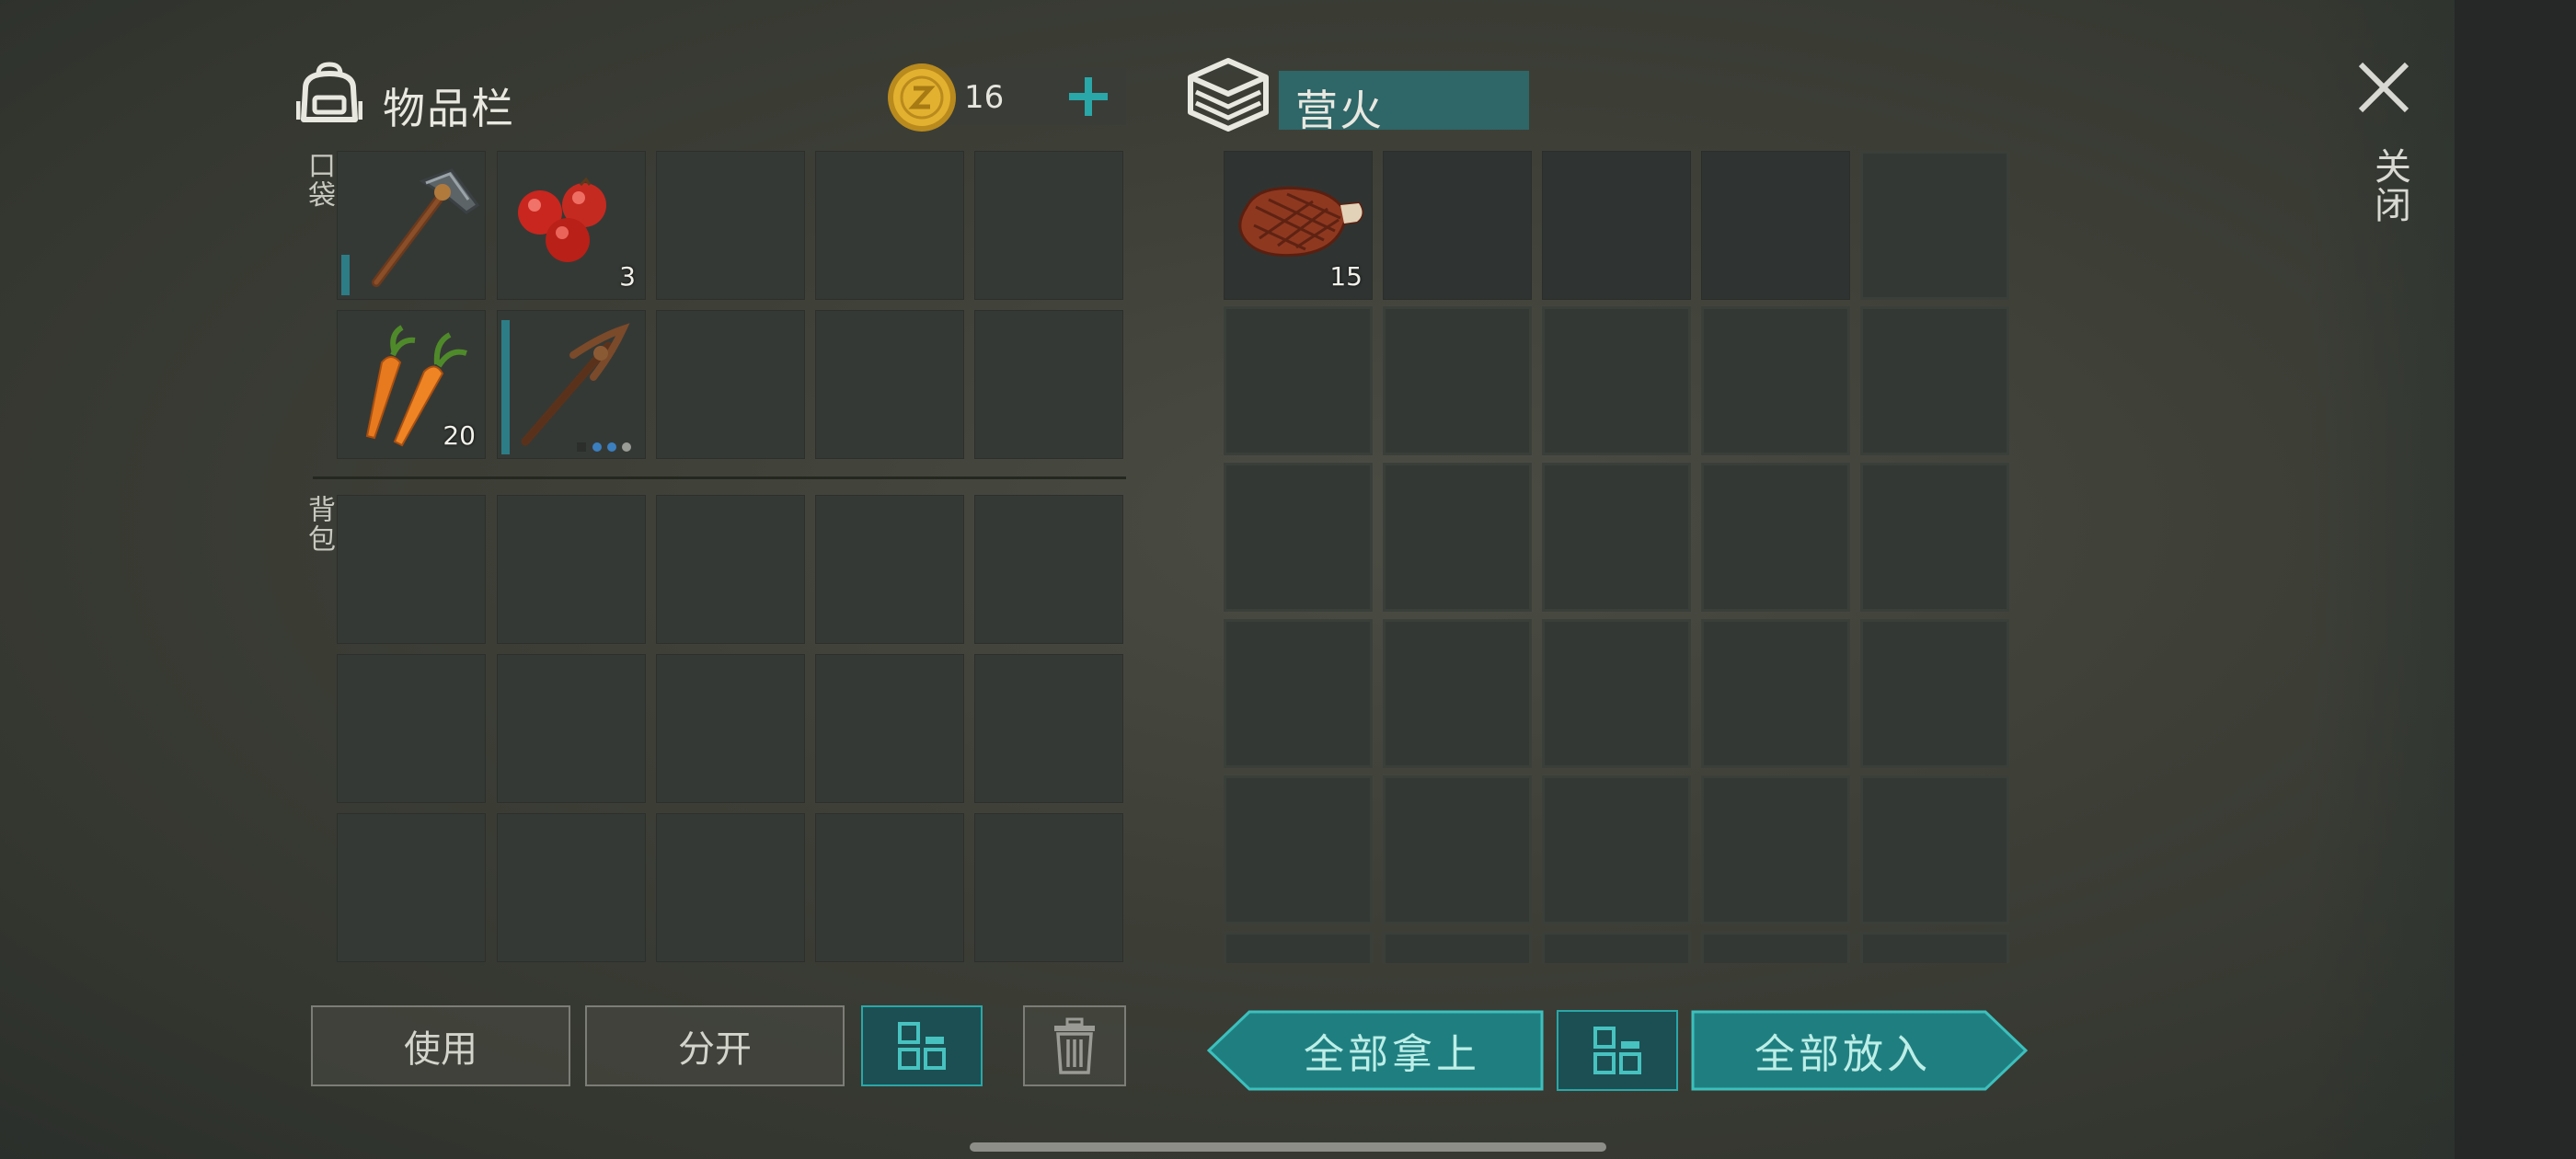 Image resolution: width=2576 pixels, height=1159 pixels. I want to click on take-all-label: 全部拿上, so click(1392, 1054).